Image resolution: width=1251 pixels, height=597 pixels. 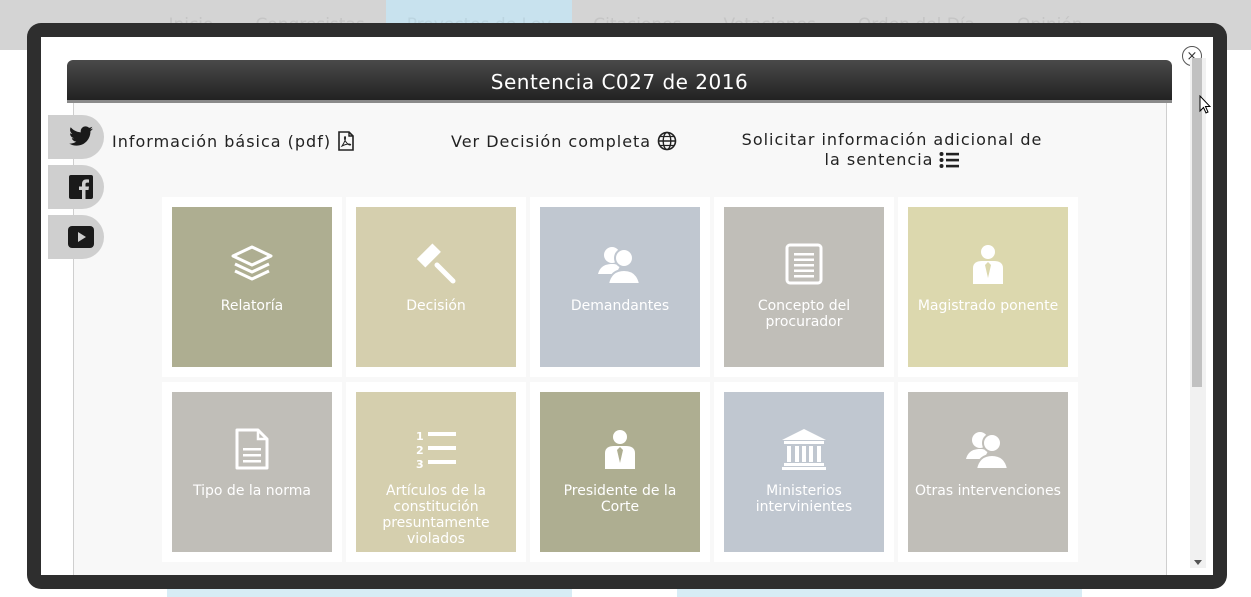 I want to click on tile-slot: Concepto del procurador, so click(x=804, y=287).